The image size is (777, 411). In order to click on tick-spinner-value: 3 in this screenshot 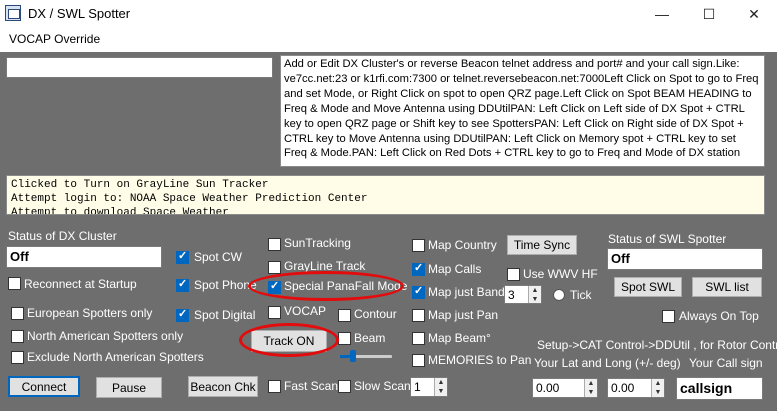, I will do `click(511, 295)`.